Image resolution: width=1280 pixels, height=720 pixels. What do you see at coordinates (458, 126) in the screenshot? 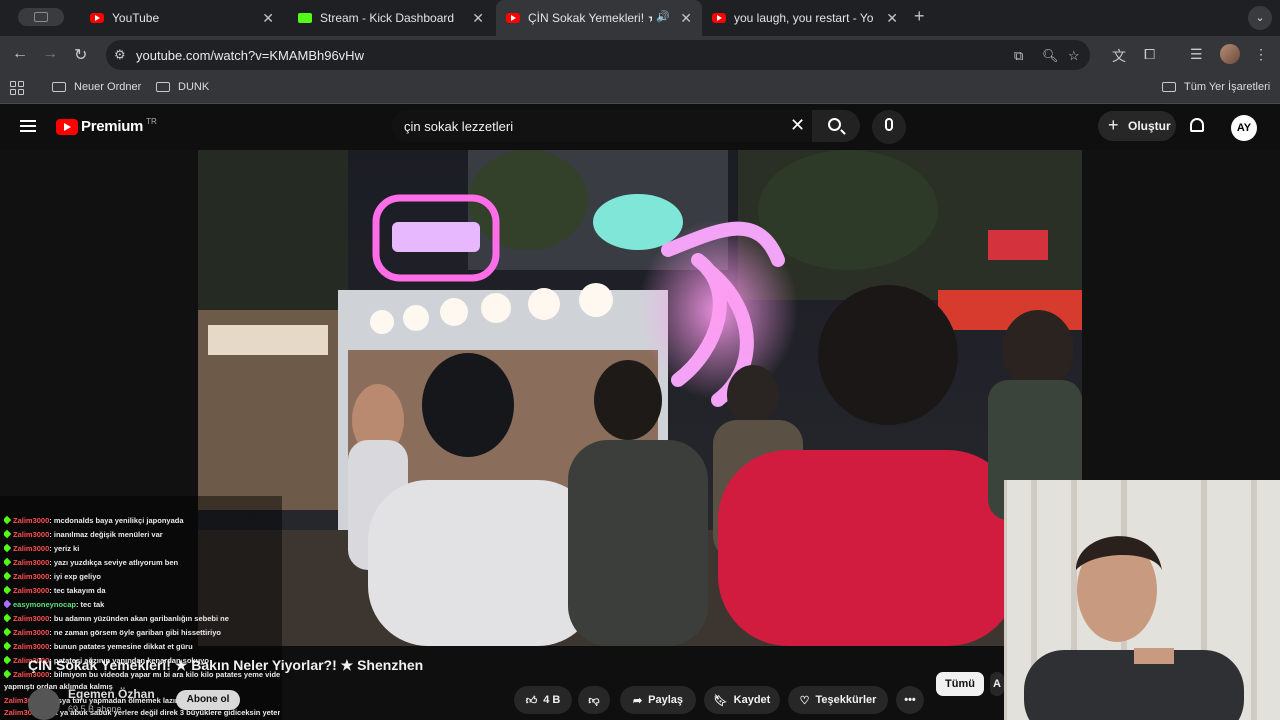
I see `search-query-text: çin sokak lezzetleri` at bounding box center [458, 126].